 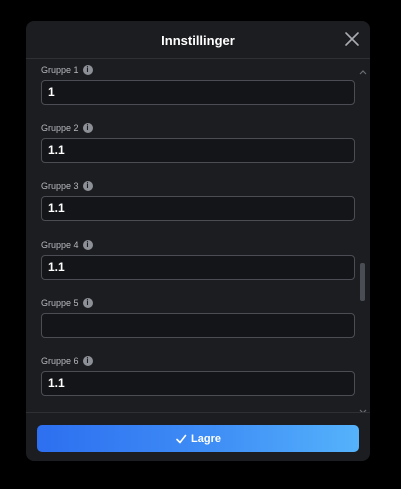 What do you see at coordinates (60, 127) in the screenshot?
I see `field-label-text: Gruppe 2` at bounding box center [60, 127].